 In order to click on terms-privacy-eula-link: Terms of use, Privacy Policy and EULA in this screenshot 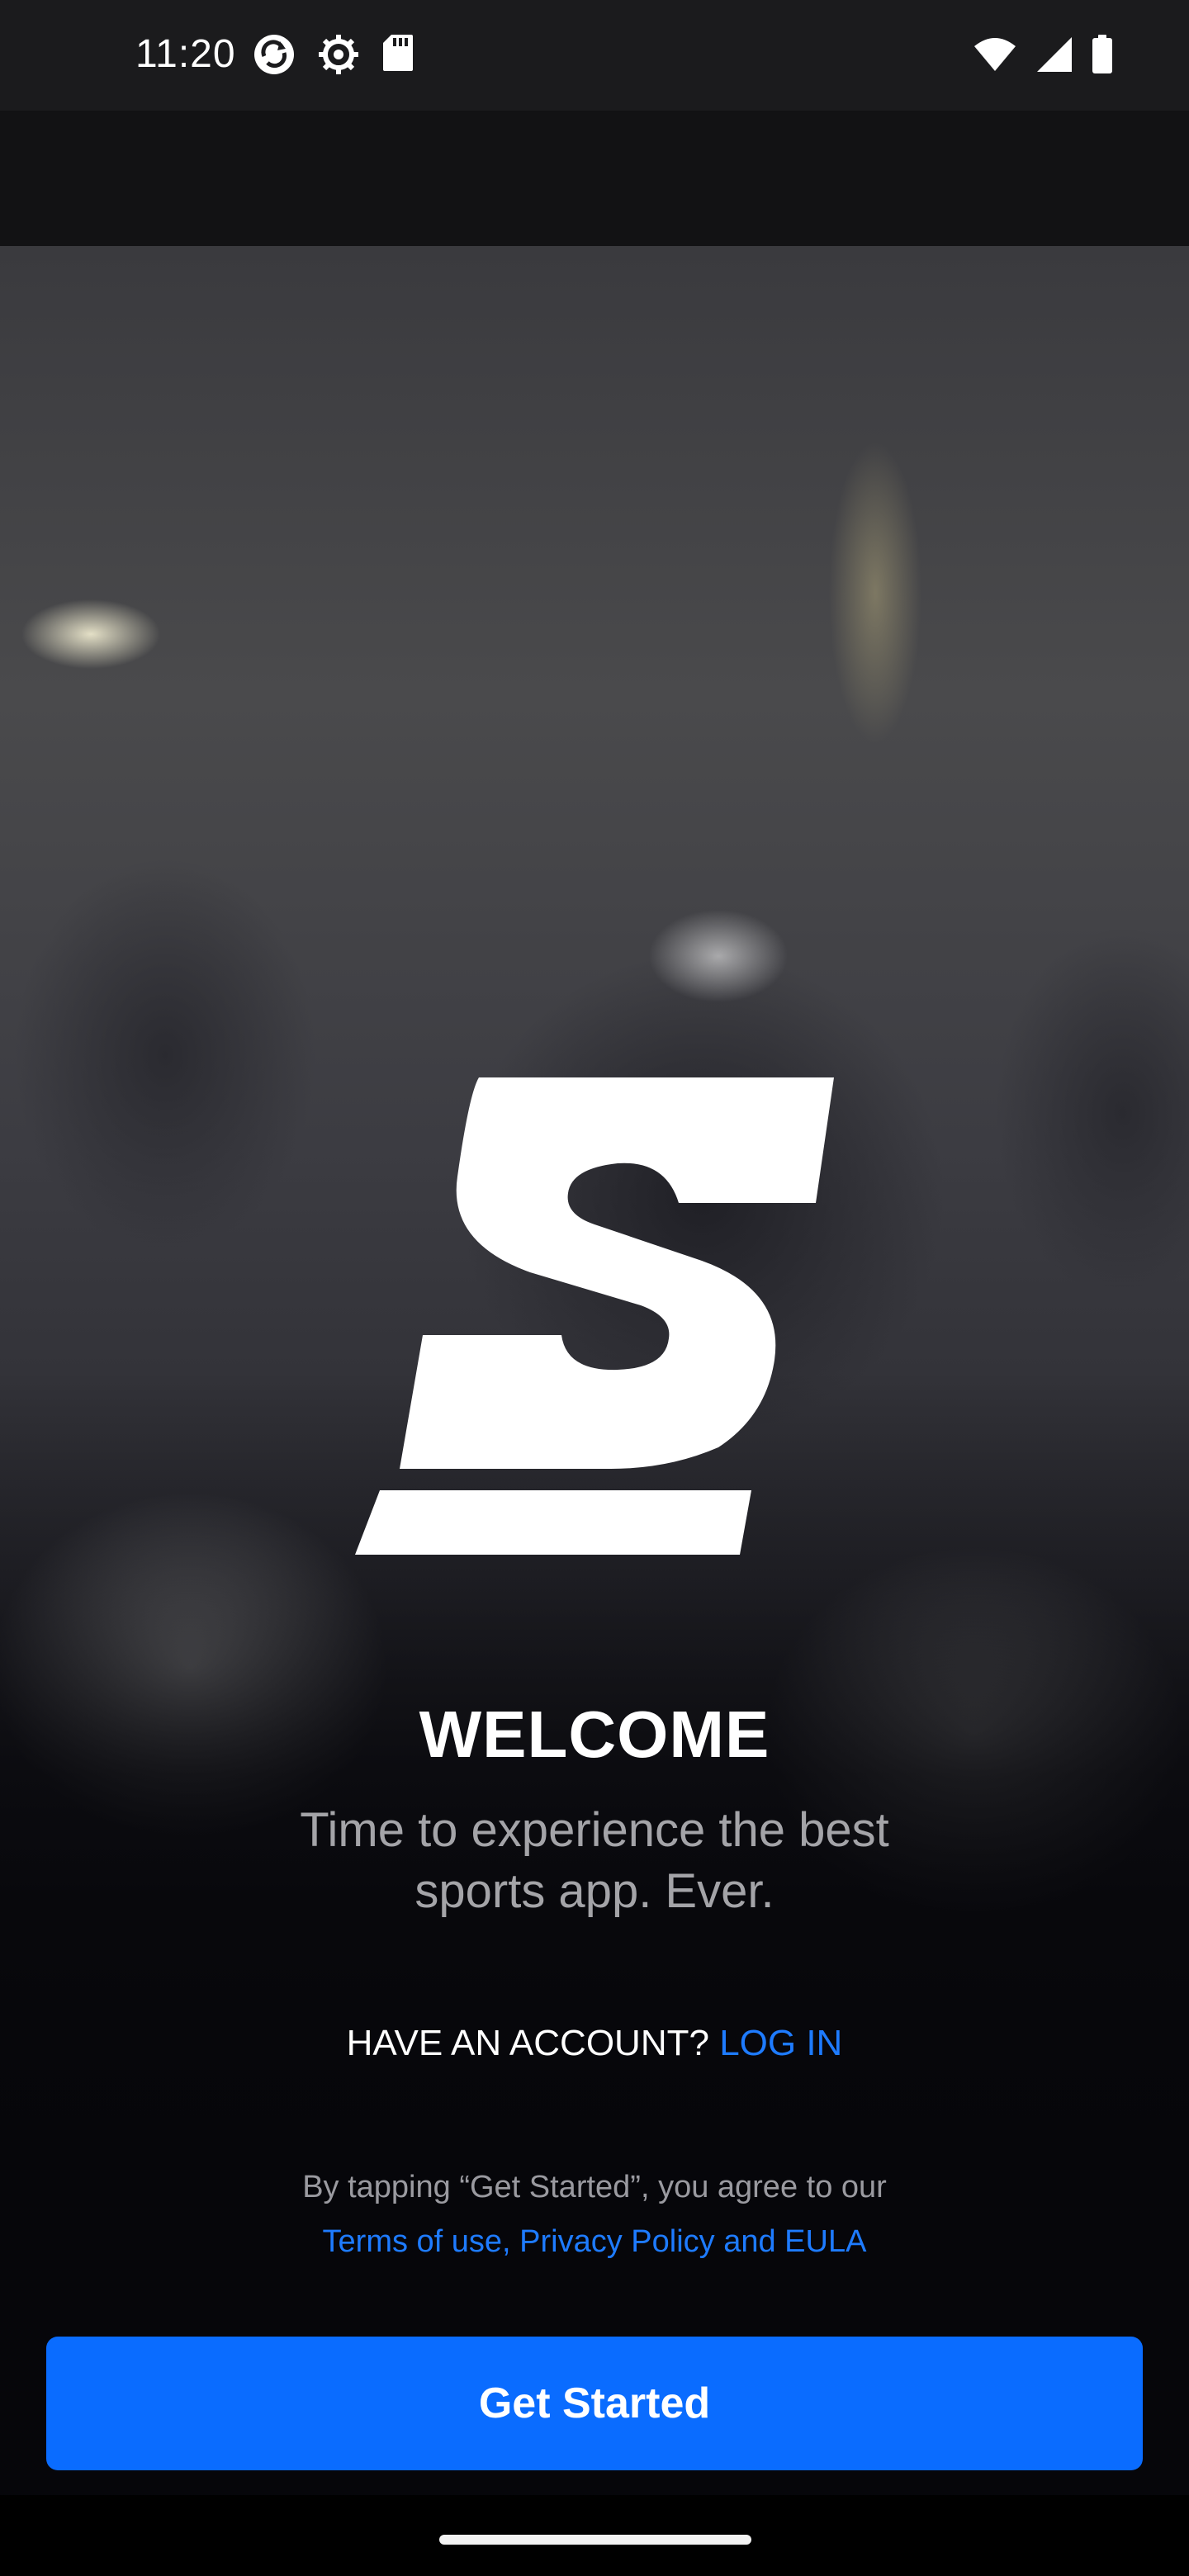, I will do `click(594, 2242)`.